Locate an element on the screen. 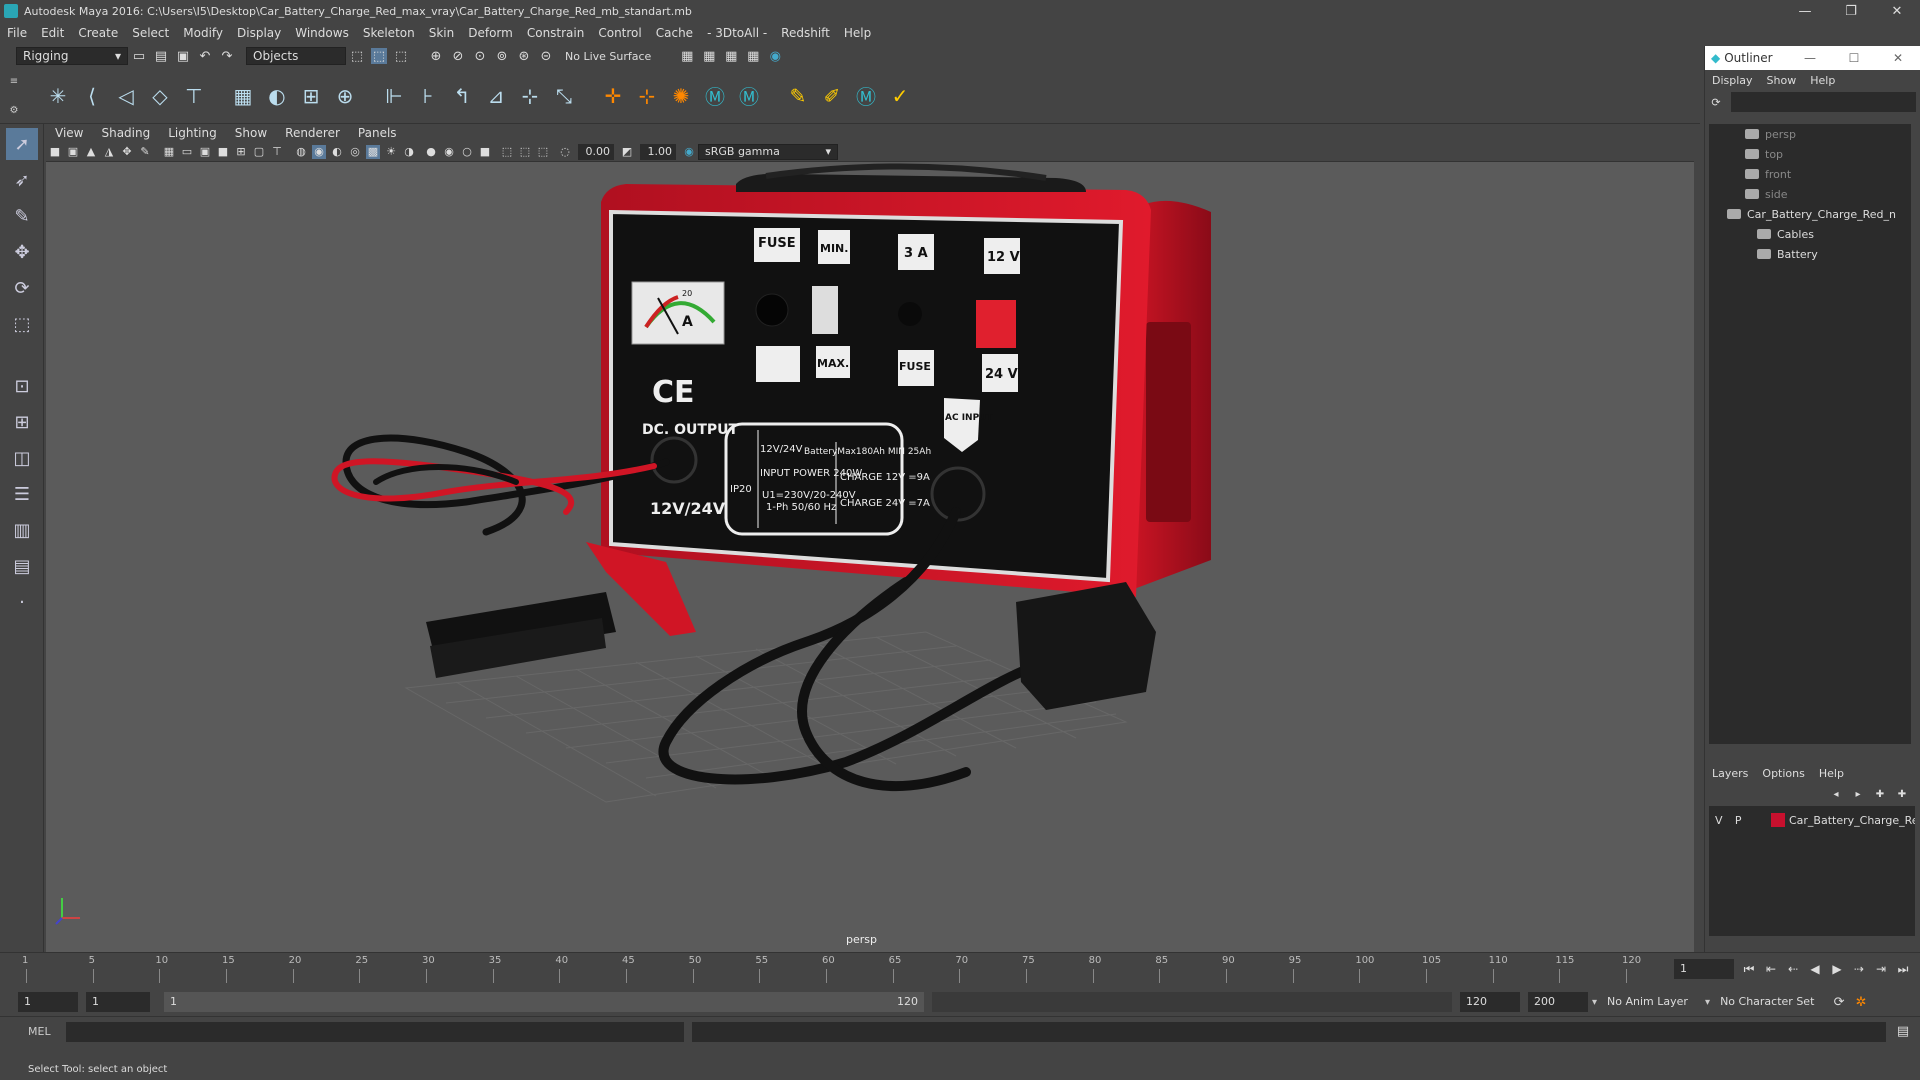 The image size is (1920, 1080). viewport-menu-show: Show is located at coordinates (251, 133).